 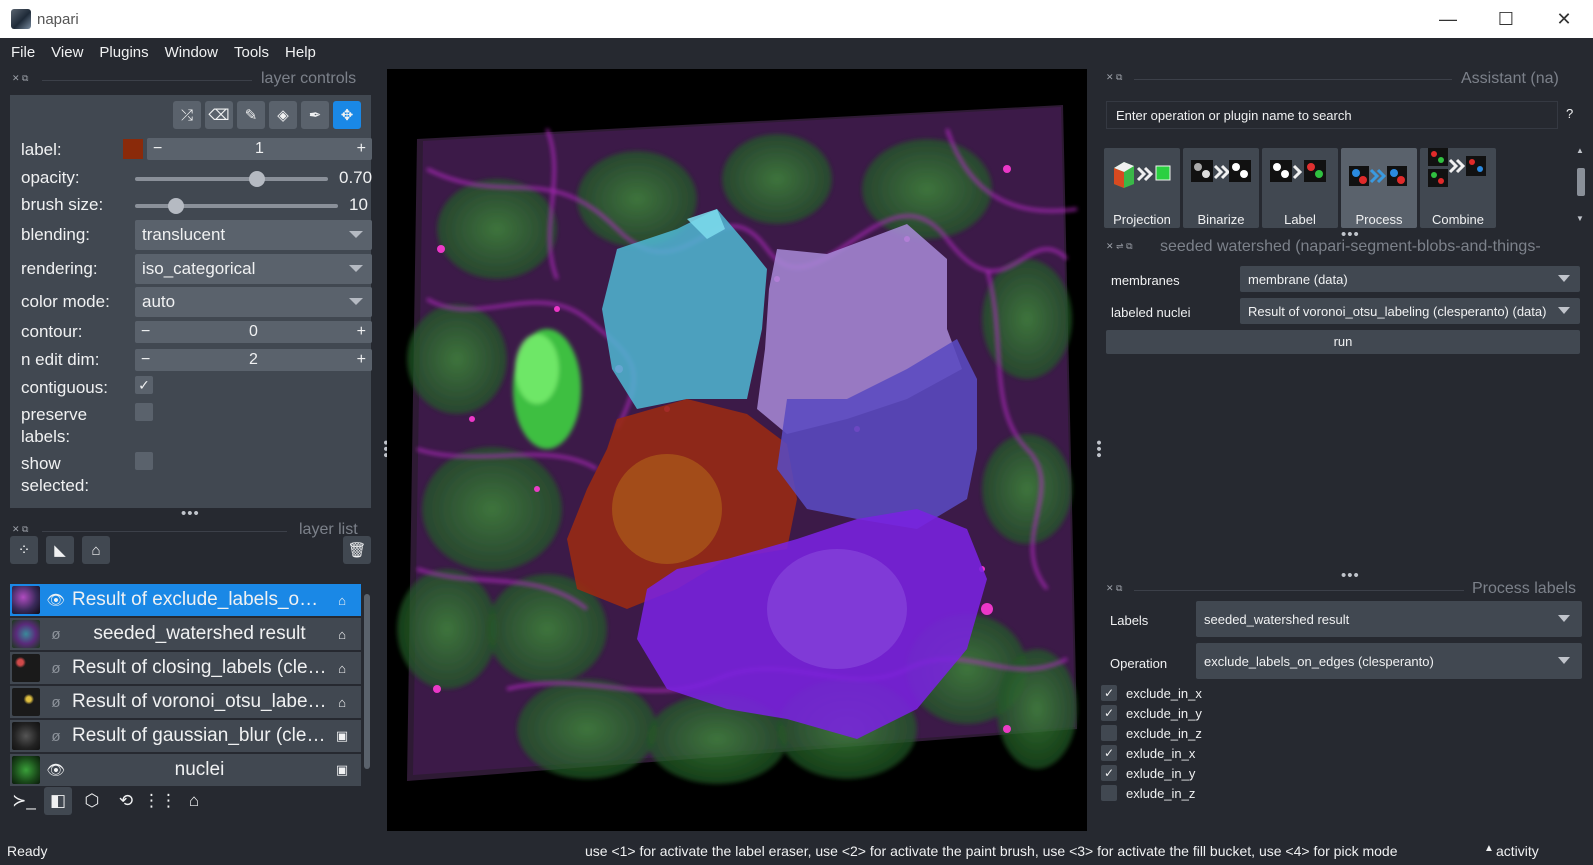 I want to click on brush-size-slider-handle, so click(x=176, y=206).